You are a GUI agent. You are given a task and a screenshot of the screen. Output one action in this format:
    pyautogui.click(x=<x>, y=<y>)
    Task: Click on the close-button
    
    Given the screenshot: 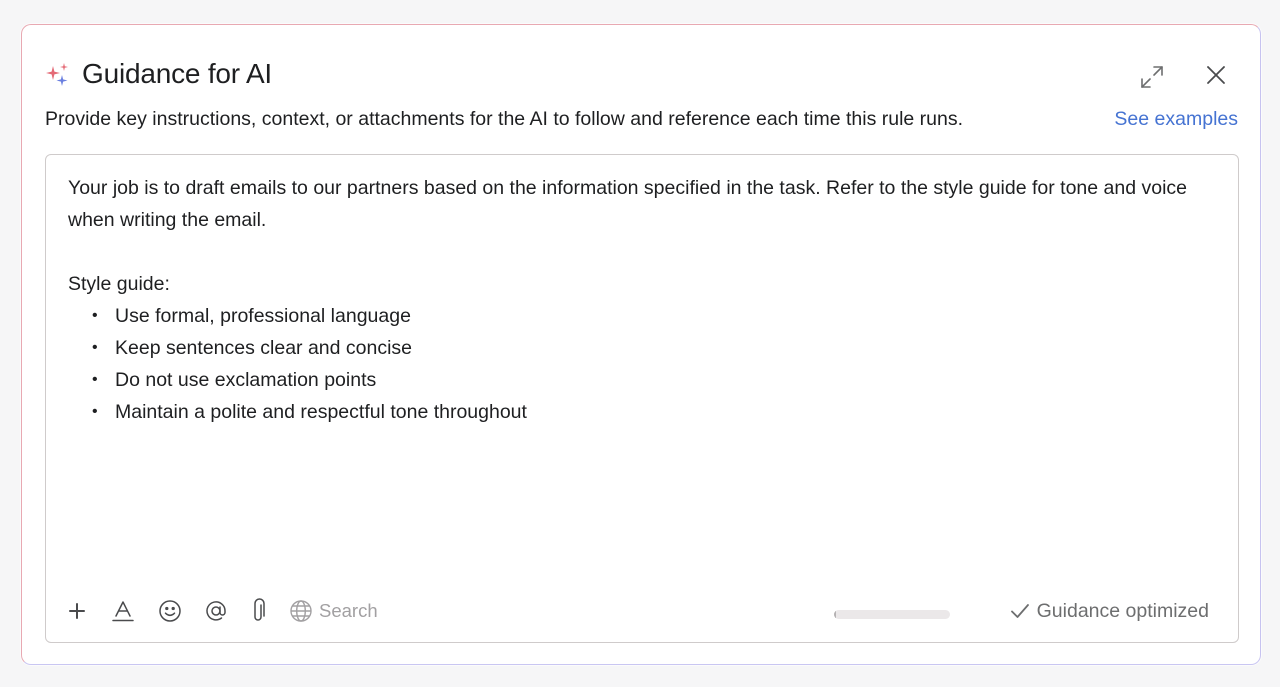 What is the action you would take?
    pyautogui.click(x=1216, y=75)
    